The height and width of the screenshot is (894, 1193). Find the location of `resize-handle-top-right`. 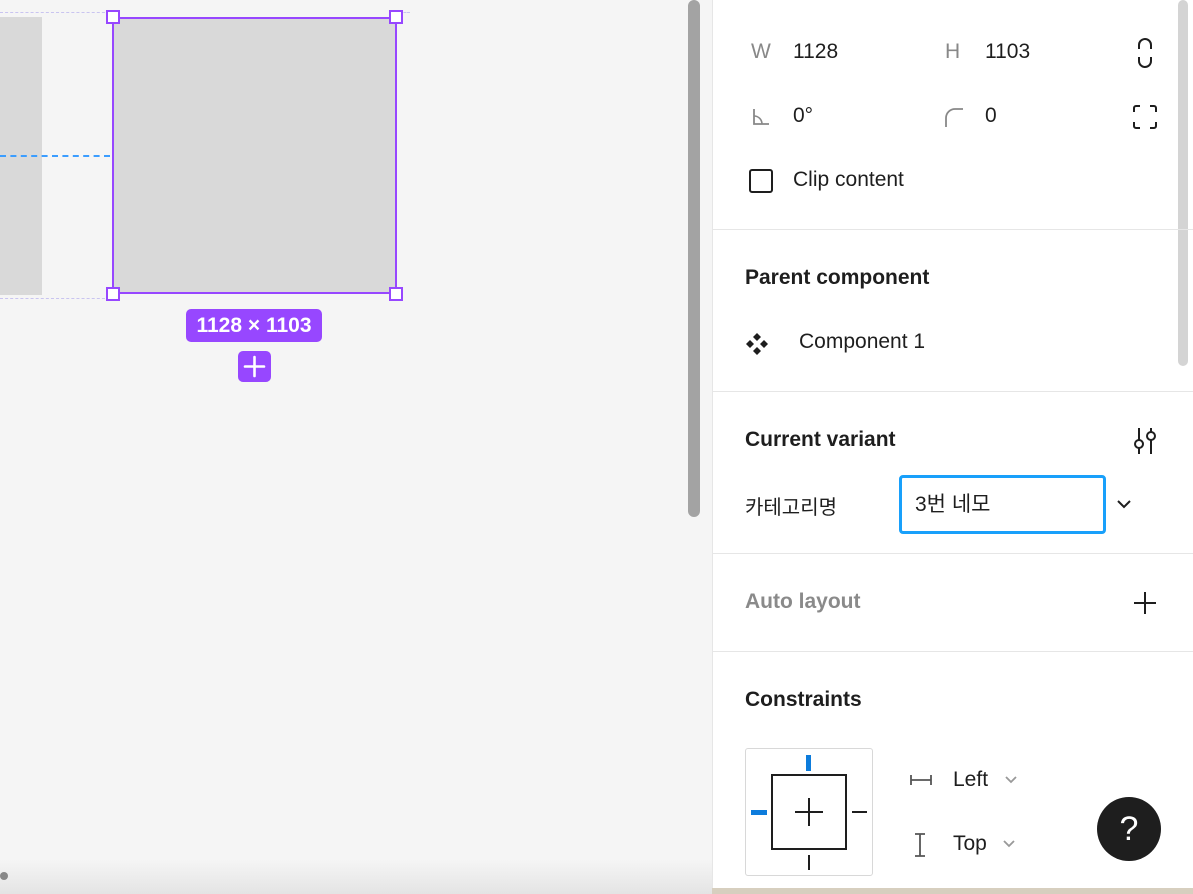

resize-handle-top-right is located at coordinates (396, 17).